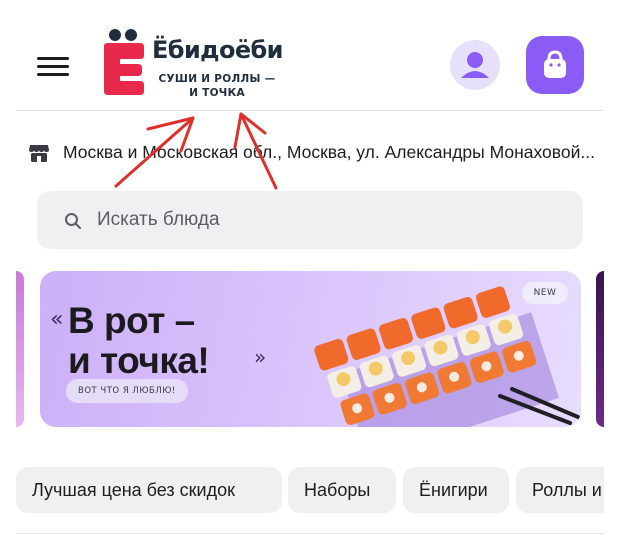  What do you see at coordinates (139, 360) in the screenshot?
I see `banner-headline-line2: и точка!` at bounding box center [139, 360].